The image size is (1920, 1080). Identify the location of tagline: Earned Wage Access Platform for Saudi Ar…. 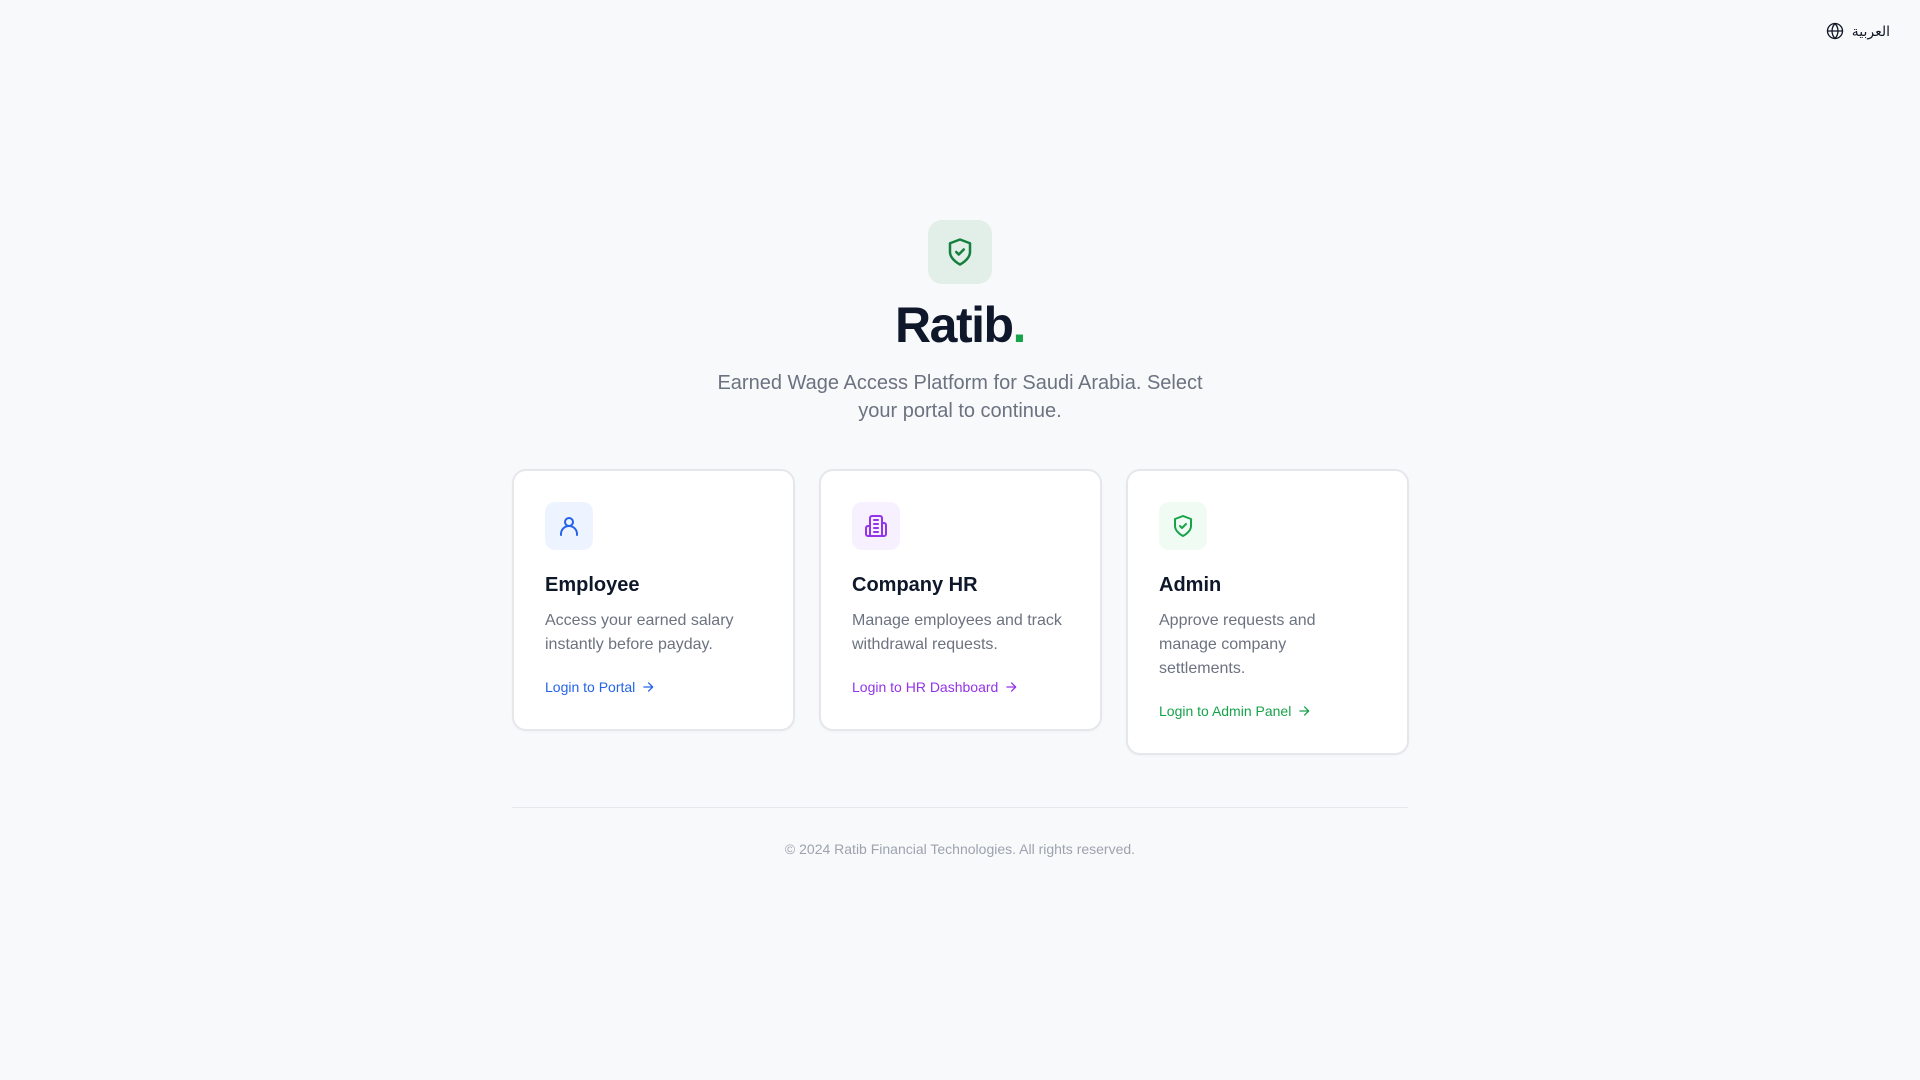
(960, 397).